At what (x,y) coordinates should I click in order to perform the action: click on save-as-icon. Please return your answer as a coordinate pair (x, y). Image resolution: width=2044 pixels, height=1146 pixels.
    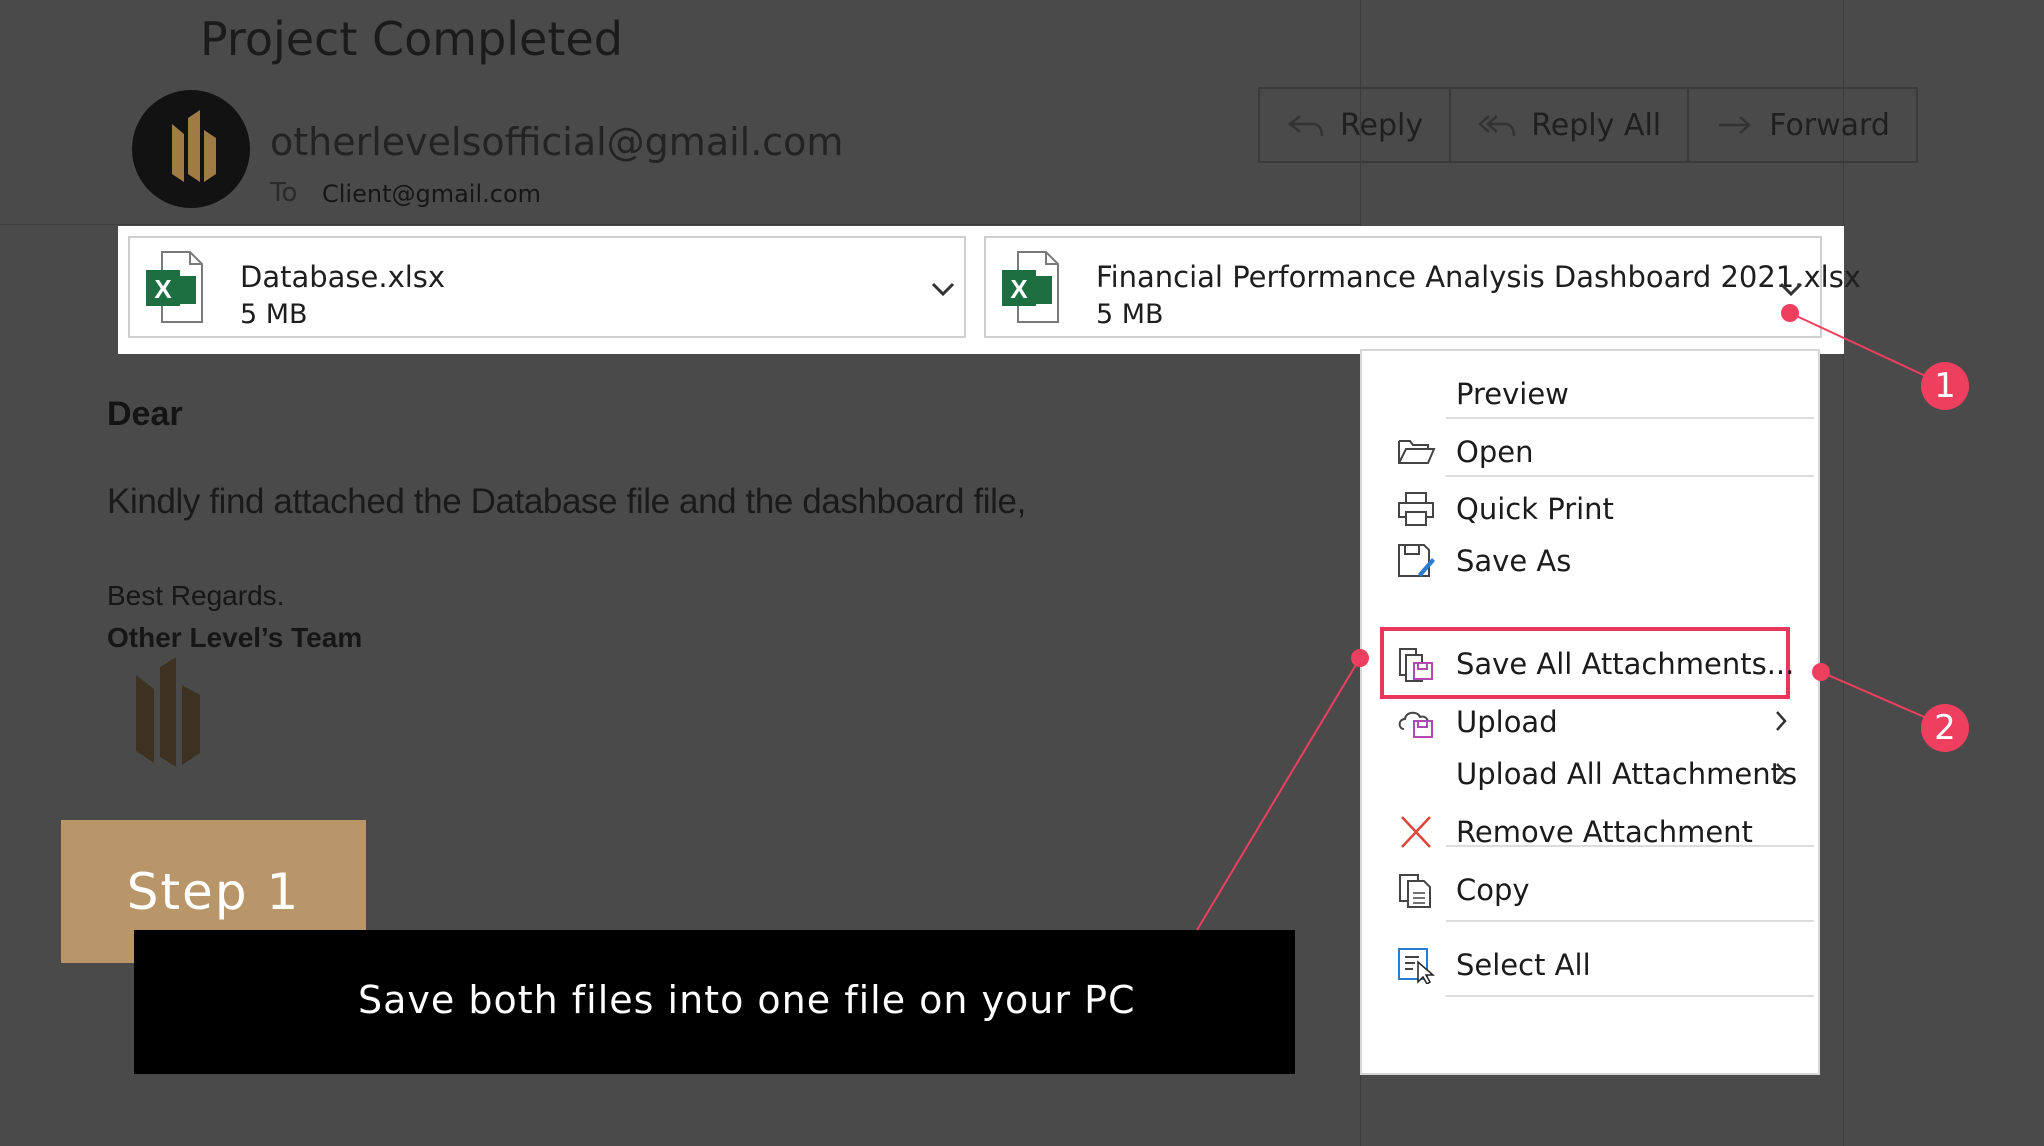
    Looking at the image, I should click on (1416, 560).